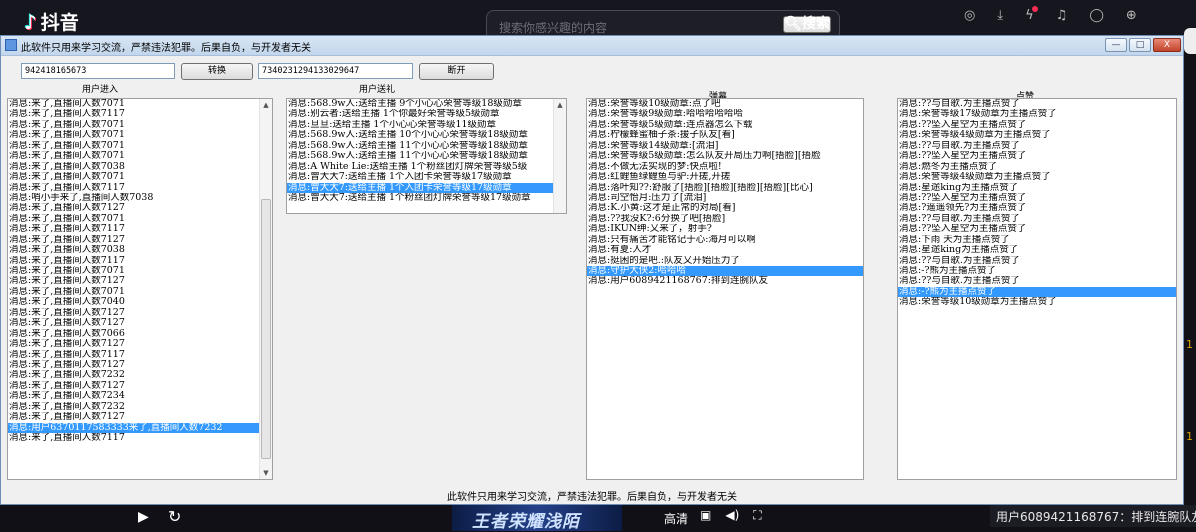 The height and width of the screenshot is (532, 1196). I want to click on lightning-icon: ϟ, so click(1031, 14).